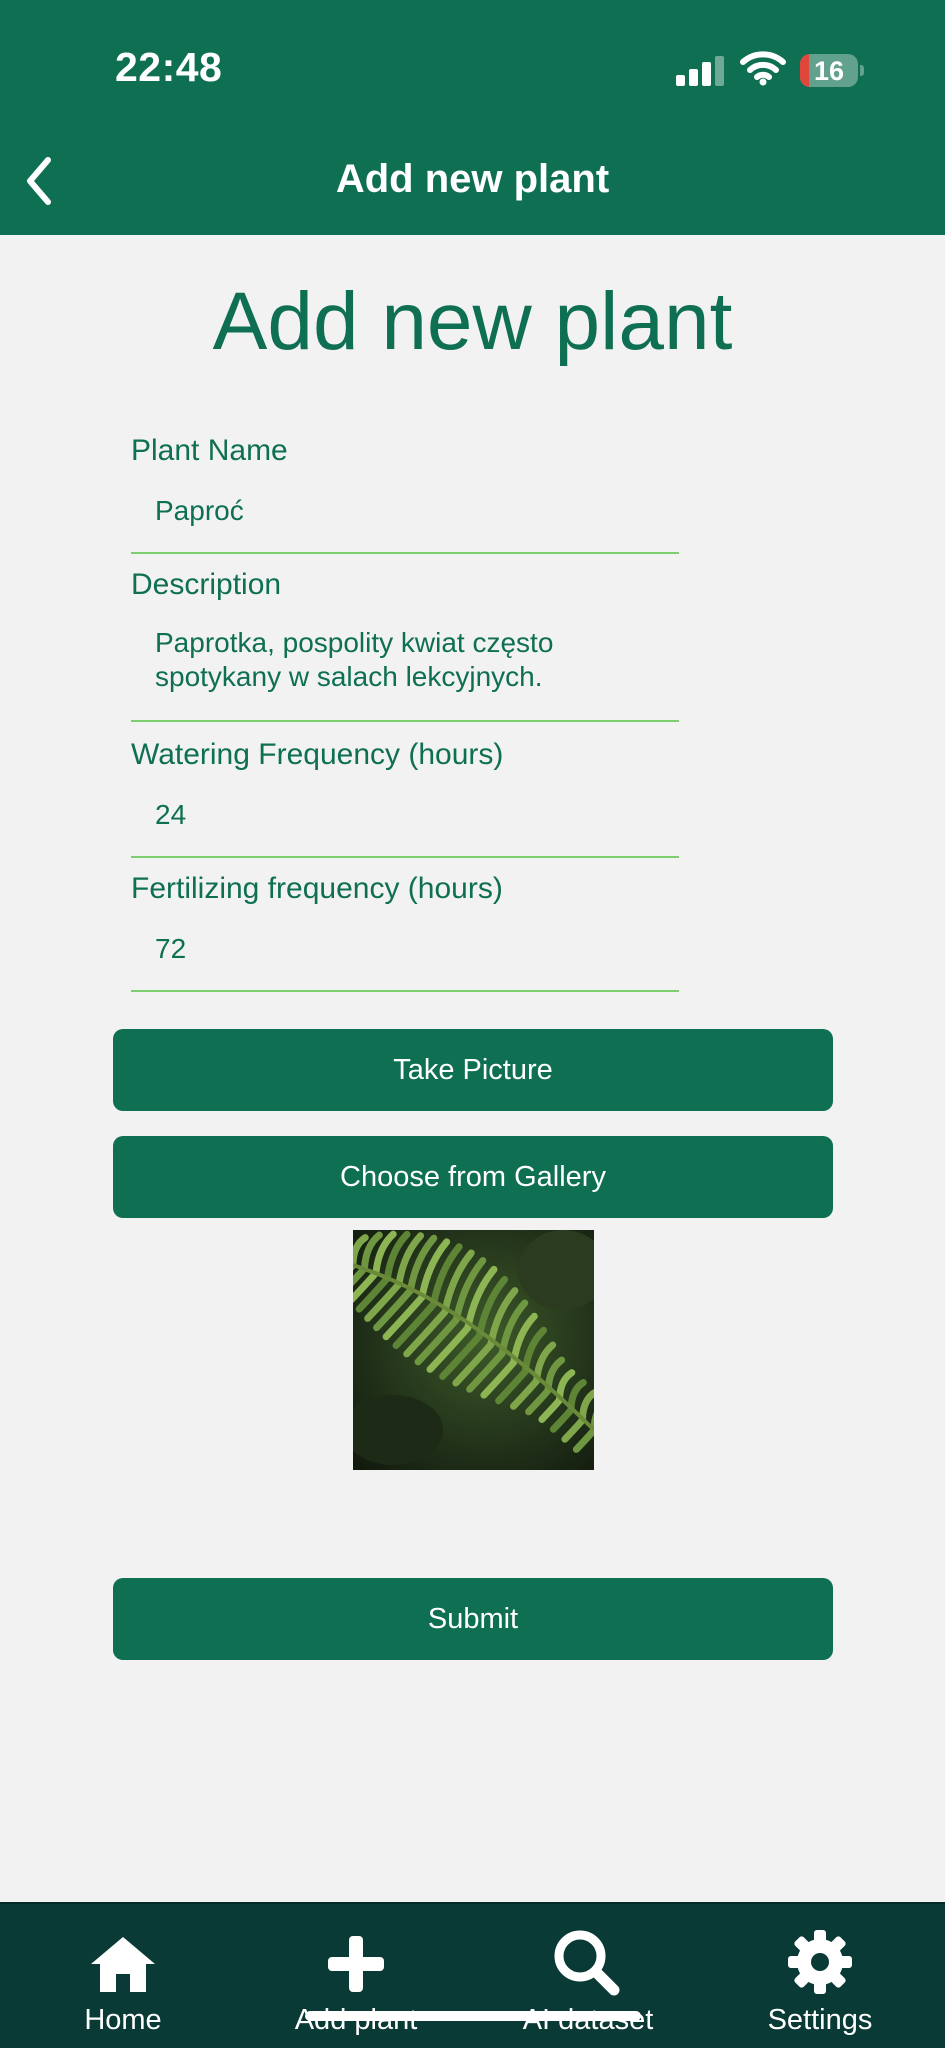 This screenshot has height=2048, width=945. Describe the element at coordinates (820, 2020) in the screenshot. I see `tab-settings-label: Settings` at that location.